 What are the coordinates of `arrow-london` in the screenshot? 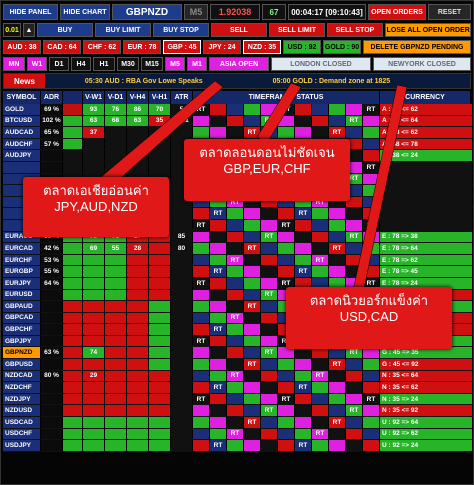 It's located at (279, 113).